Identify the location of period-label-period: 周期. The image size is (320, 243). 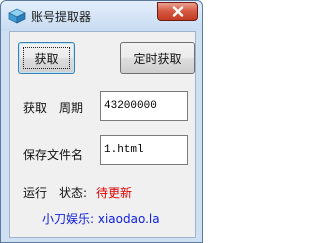
(71, 108).